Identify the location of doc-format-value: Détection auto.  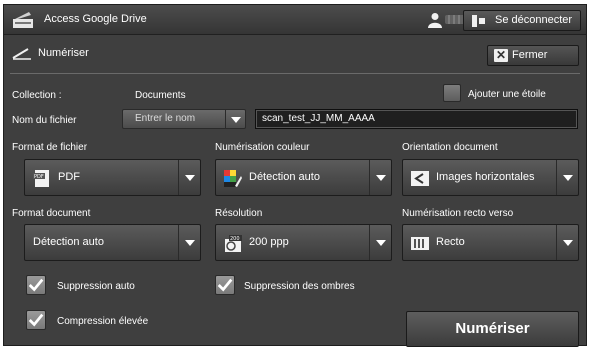
(68, 242).